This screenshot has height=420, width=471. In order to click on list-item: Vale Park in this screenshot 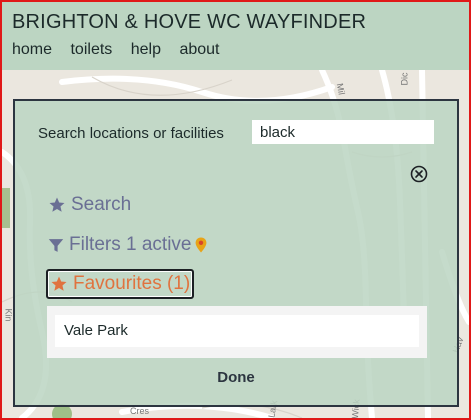, I will do `click(237, 331)`.